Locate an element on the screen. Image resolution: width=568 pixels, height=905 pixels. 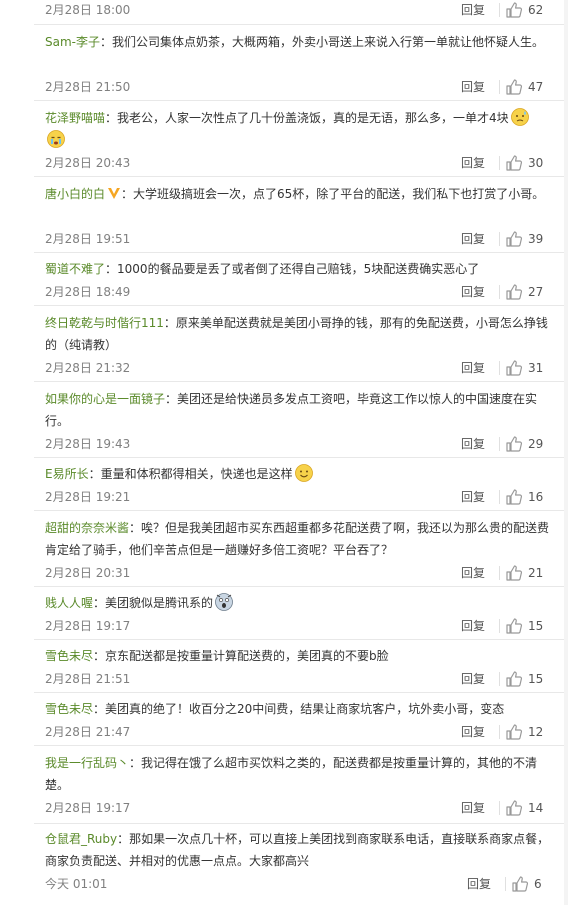
like-count: 16 is located at coordinates (536, 497).